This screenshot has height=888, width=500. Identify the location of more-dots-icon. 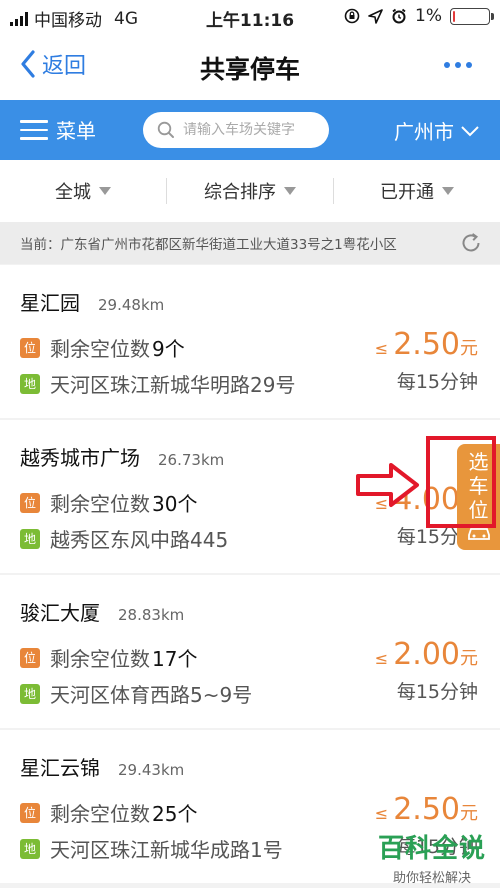
(447, 65).